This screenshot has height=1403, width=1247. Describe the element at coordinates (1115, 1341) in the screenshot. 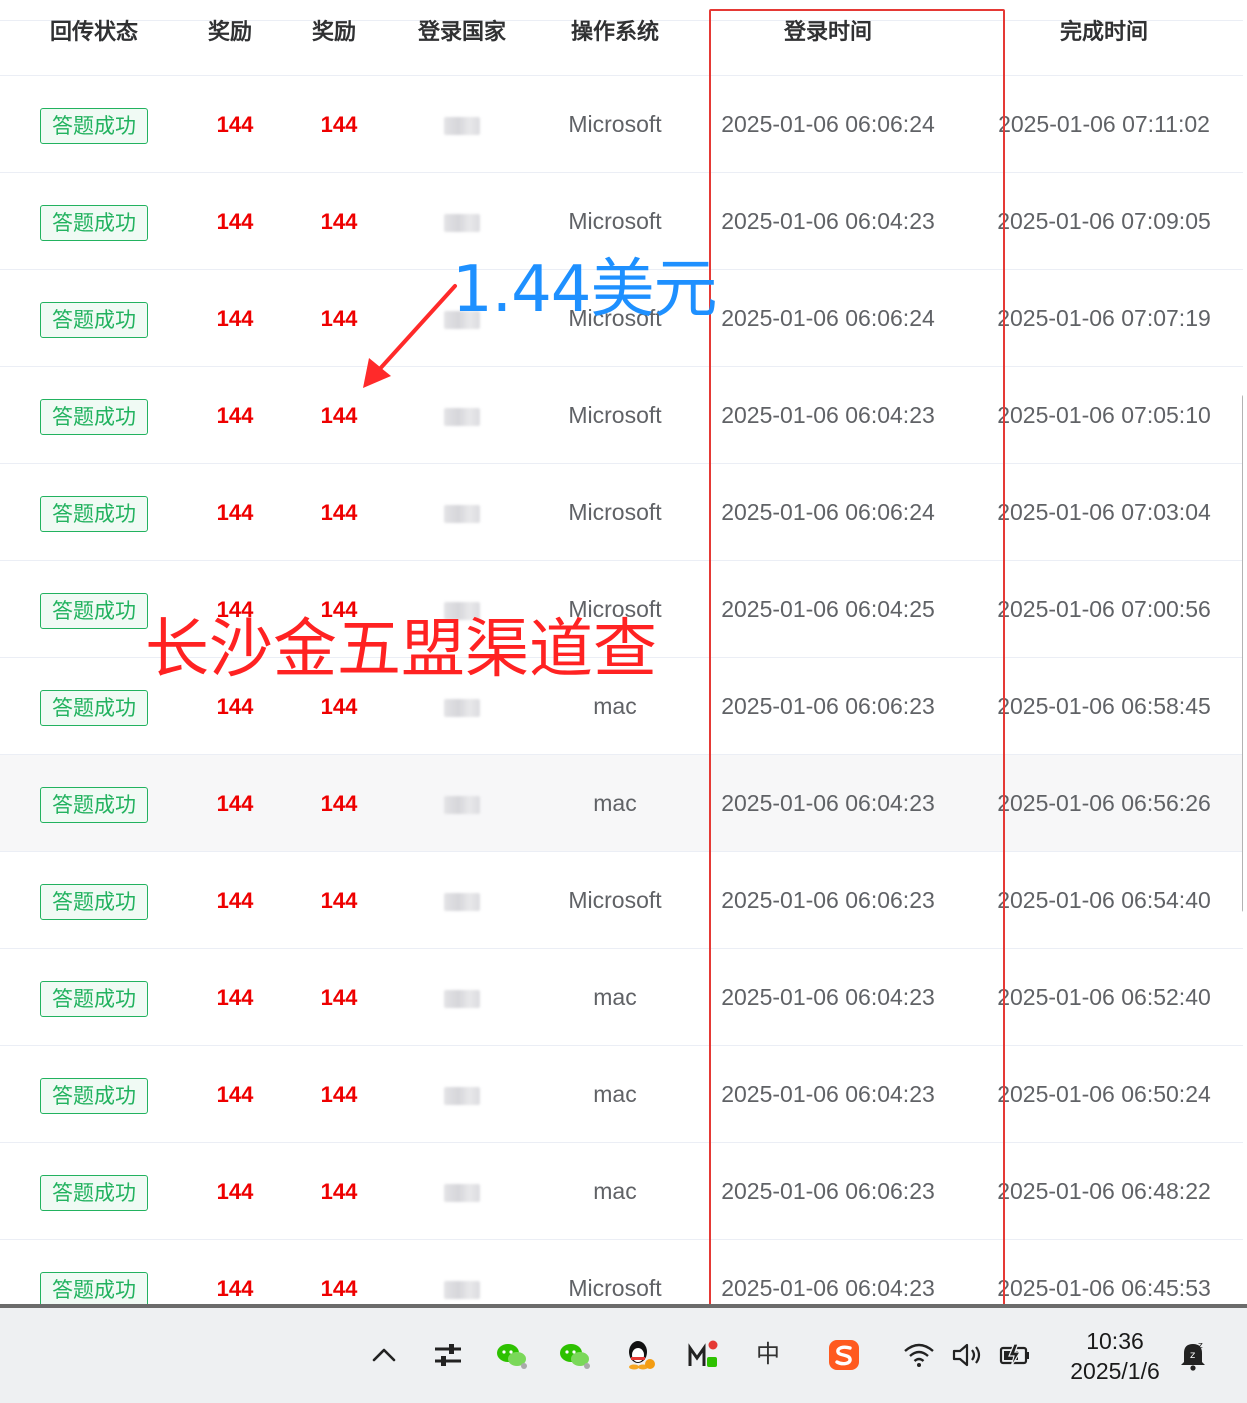

I see `clock-time: 10:36` at that location.